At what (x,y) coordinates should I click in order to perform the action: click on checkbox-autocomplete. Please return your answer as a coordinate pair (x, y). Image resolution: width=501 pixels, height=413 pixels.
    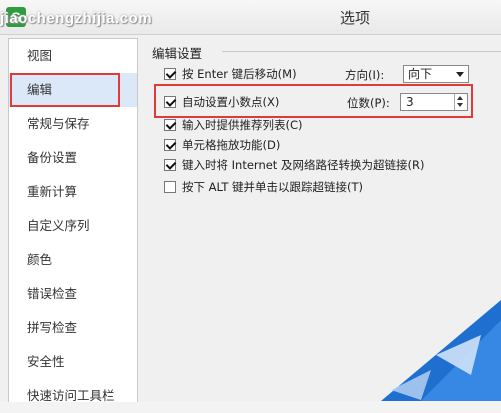
    Looking at the image, I should click on (170, 125).